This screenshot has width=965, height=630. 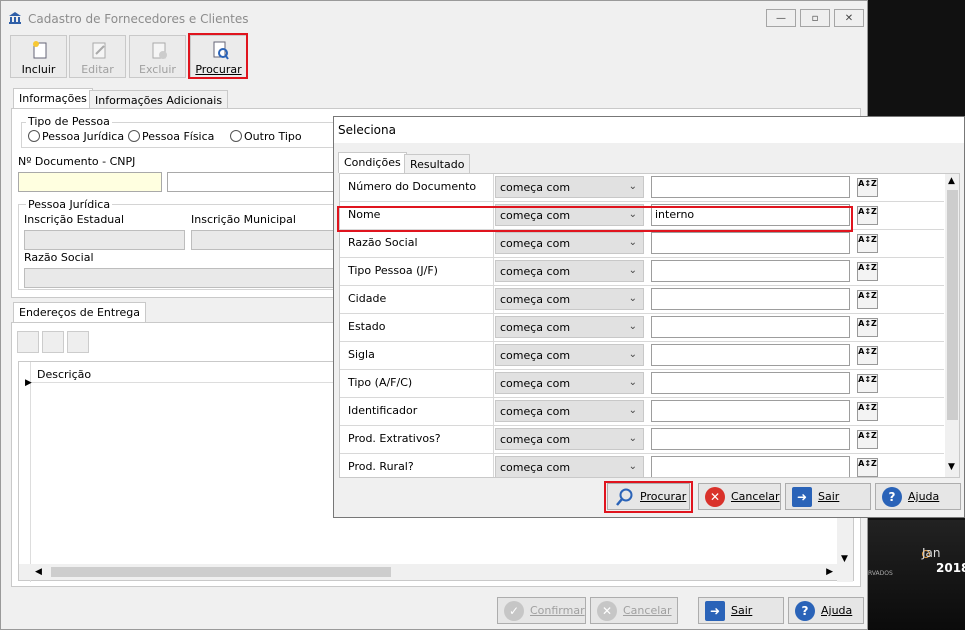 What do you see at coordinates (69, 204) in the screenshot?
I see `pessoa-juridica-title: Pessoa Jurídica` at bounding box center [69, 204].